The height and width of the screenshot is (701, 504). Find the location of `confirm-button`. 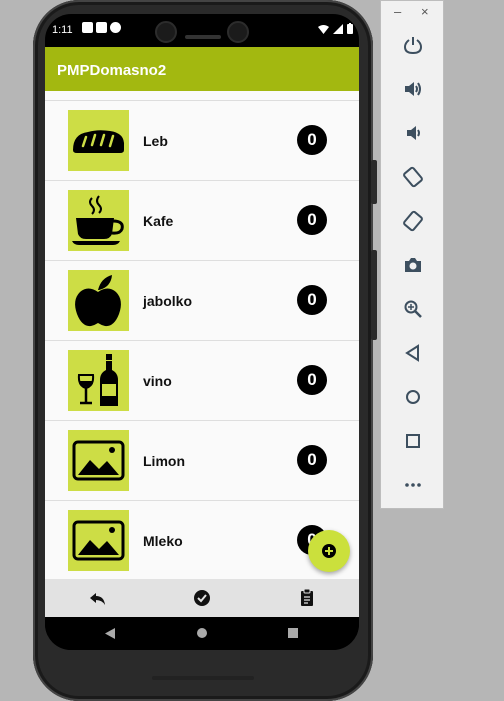

confirm-button is located at coordinates (202, 598).